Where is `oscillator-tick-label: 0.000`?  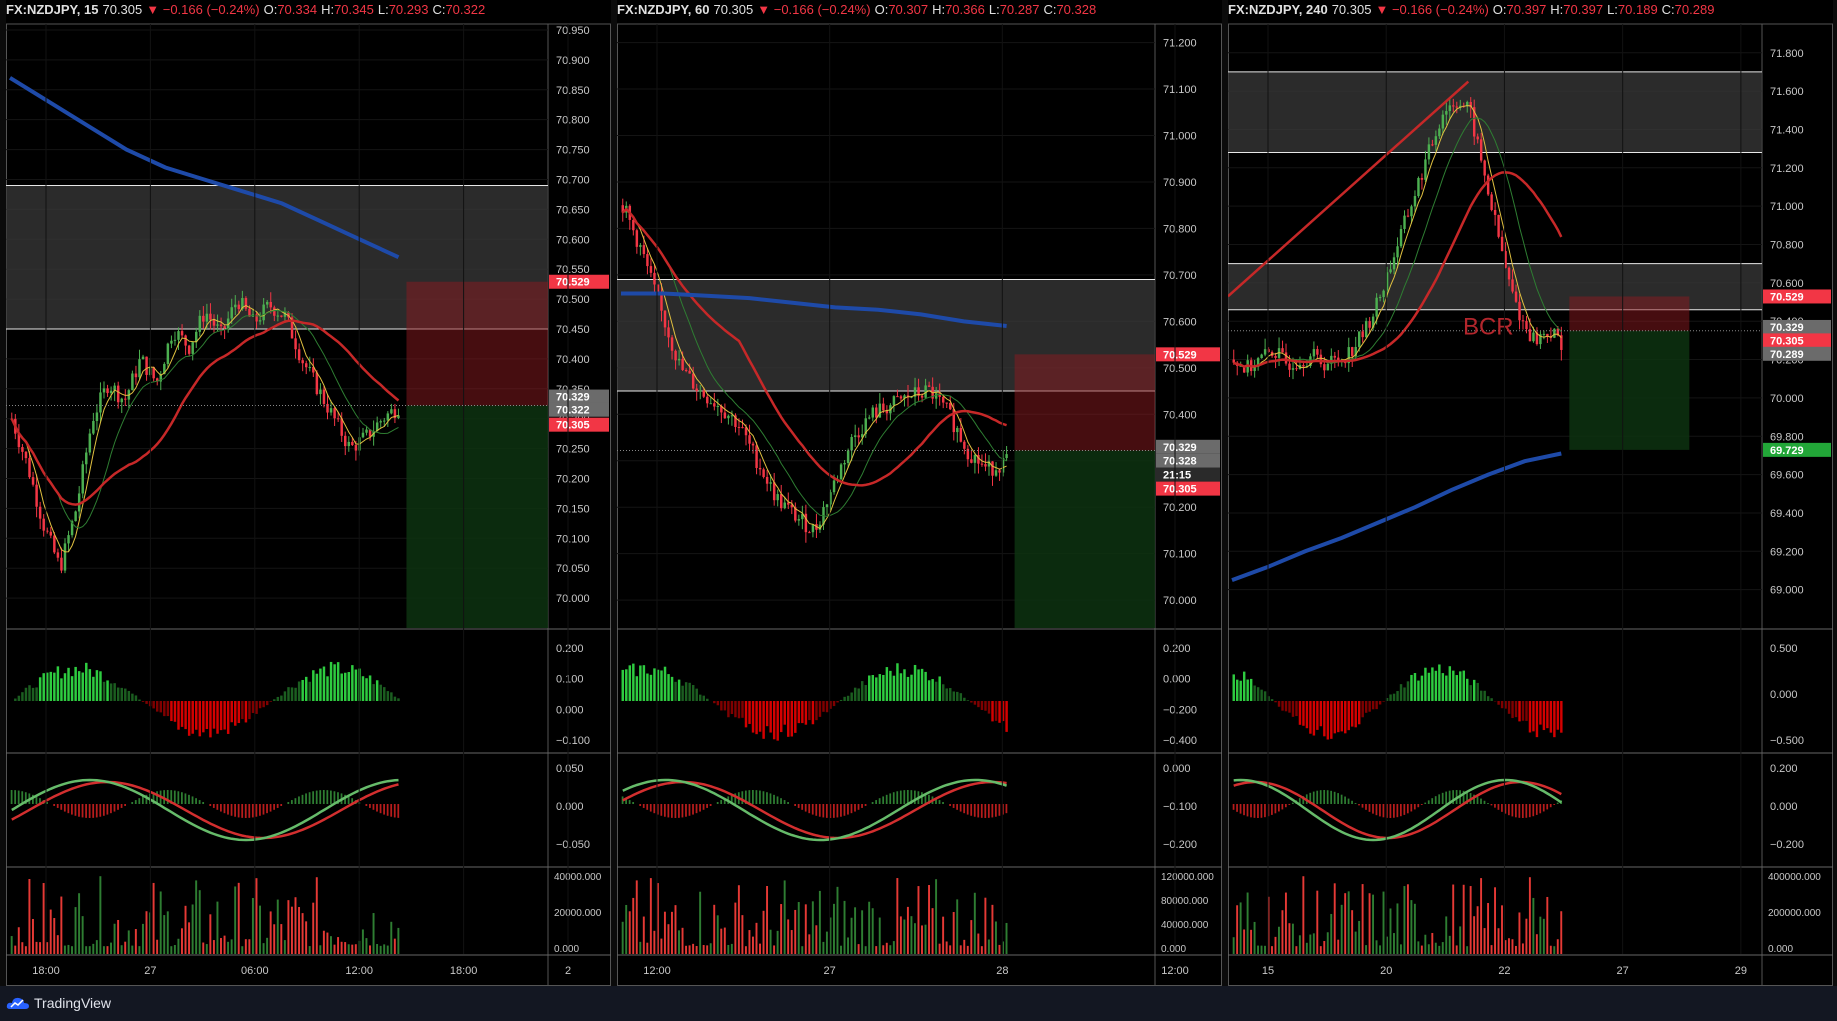
oscillator-tick-label: 0.000 is located at coordinates (1177, 769).